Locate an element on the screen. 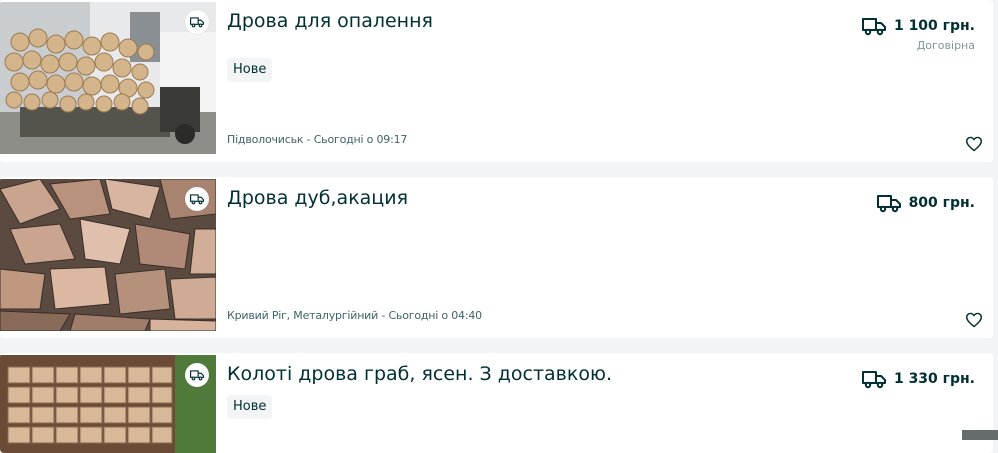  price-block: 1 100 грн. is located at coordinates (918, 26).